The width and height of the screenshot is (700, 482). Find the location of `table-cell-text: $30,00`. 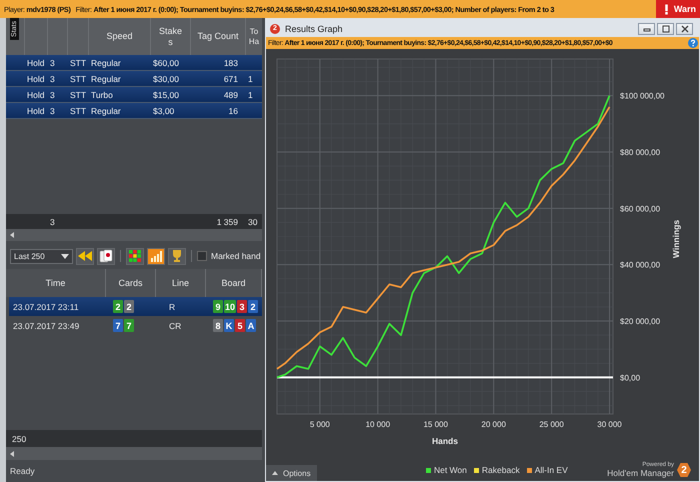

table-cell-text: $30,00 is located at coordinates (166, 79).